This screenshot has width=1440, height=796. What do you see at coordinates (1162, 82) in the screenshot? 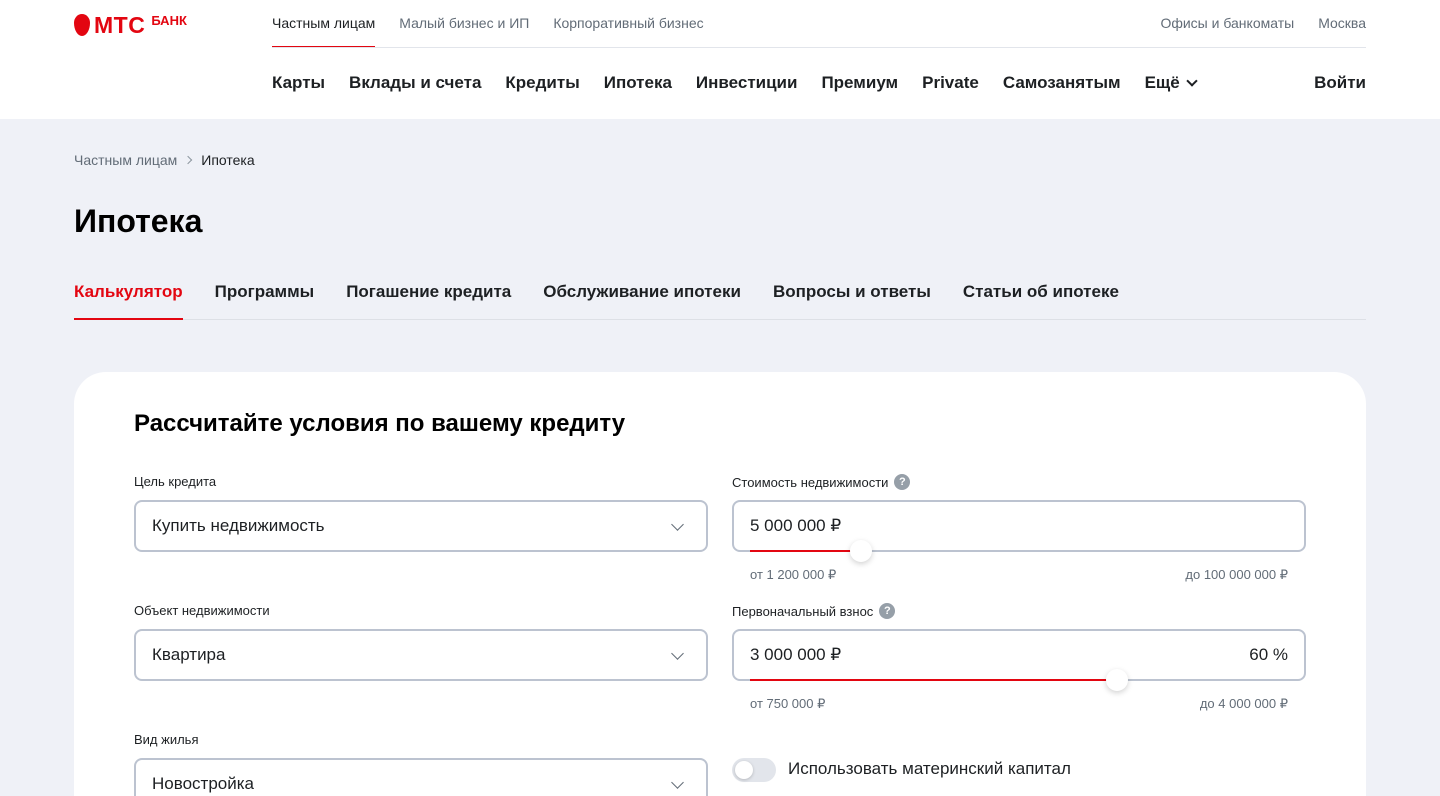
I see `nav-more-label: Ещё` at bounding box center [1162, 82].